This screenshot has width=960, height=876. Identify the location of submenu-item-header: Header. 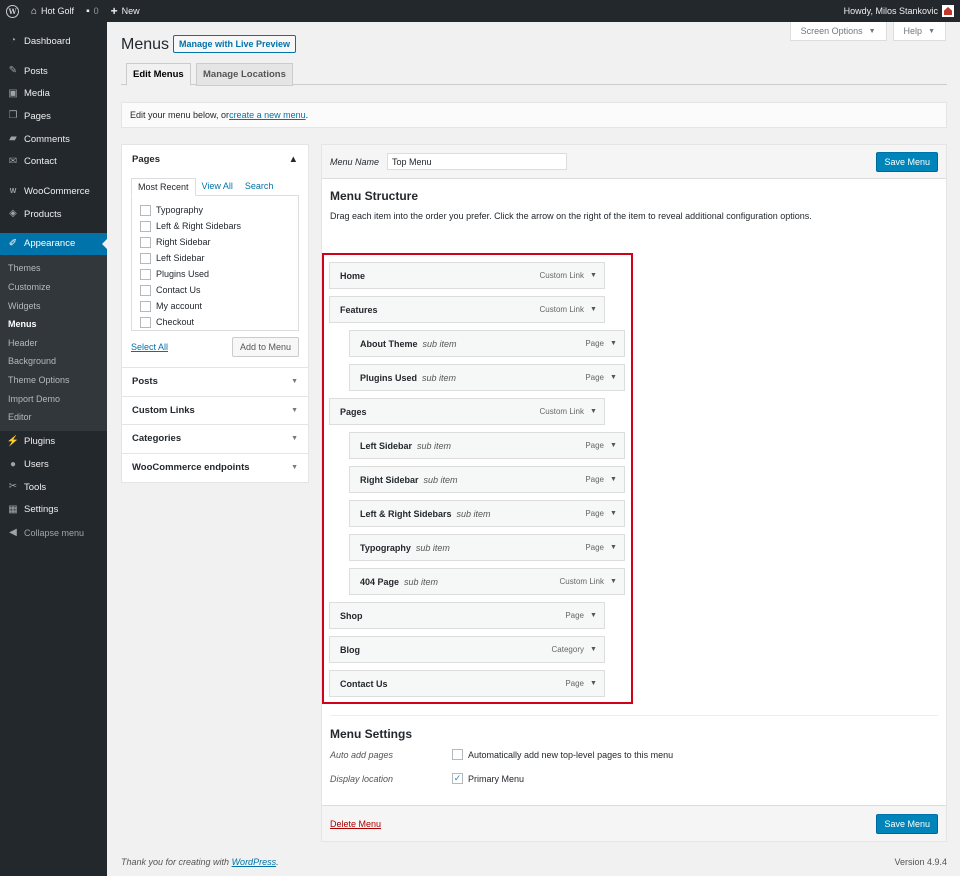
(53, 343).